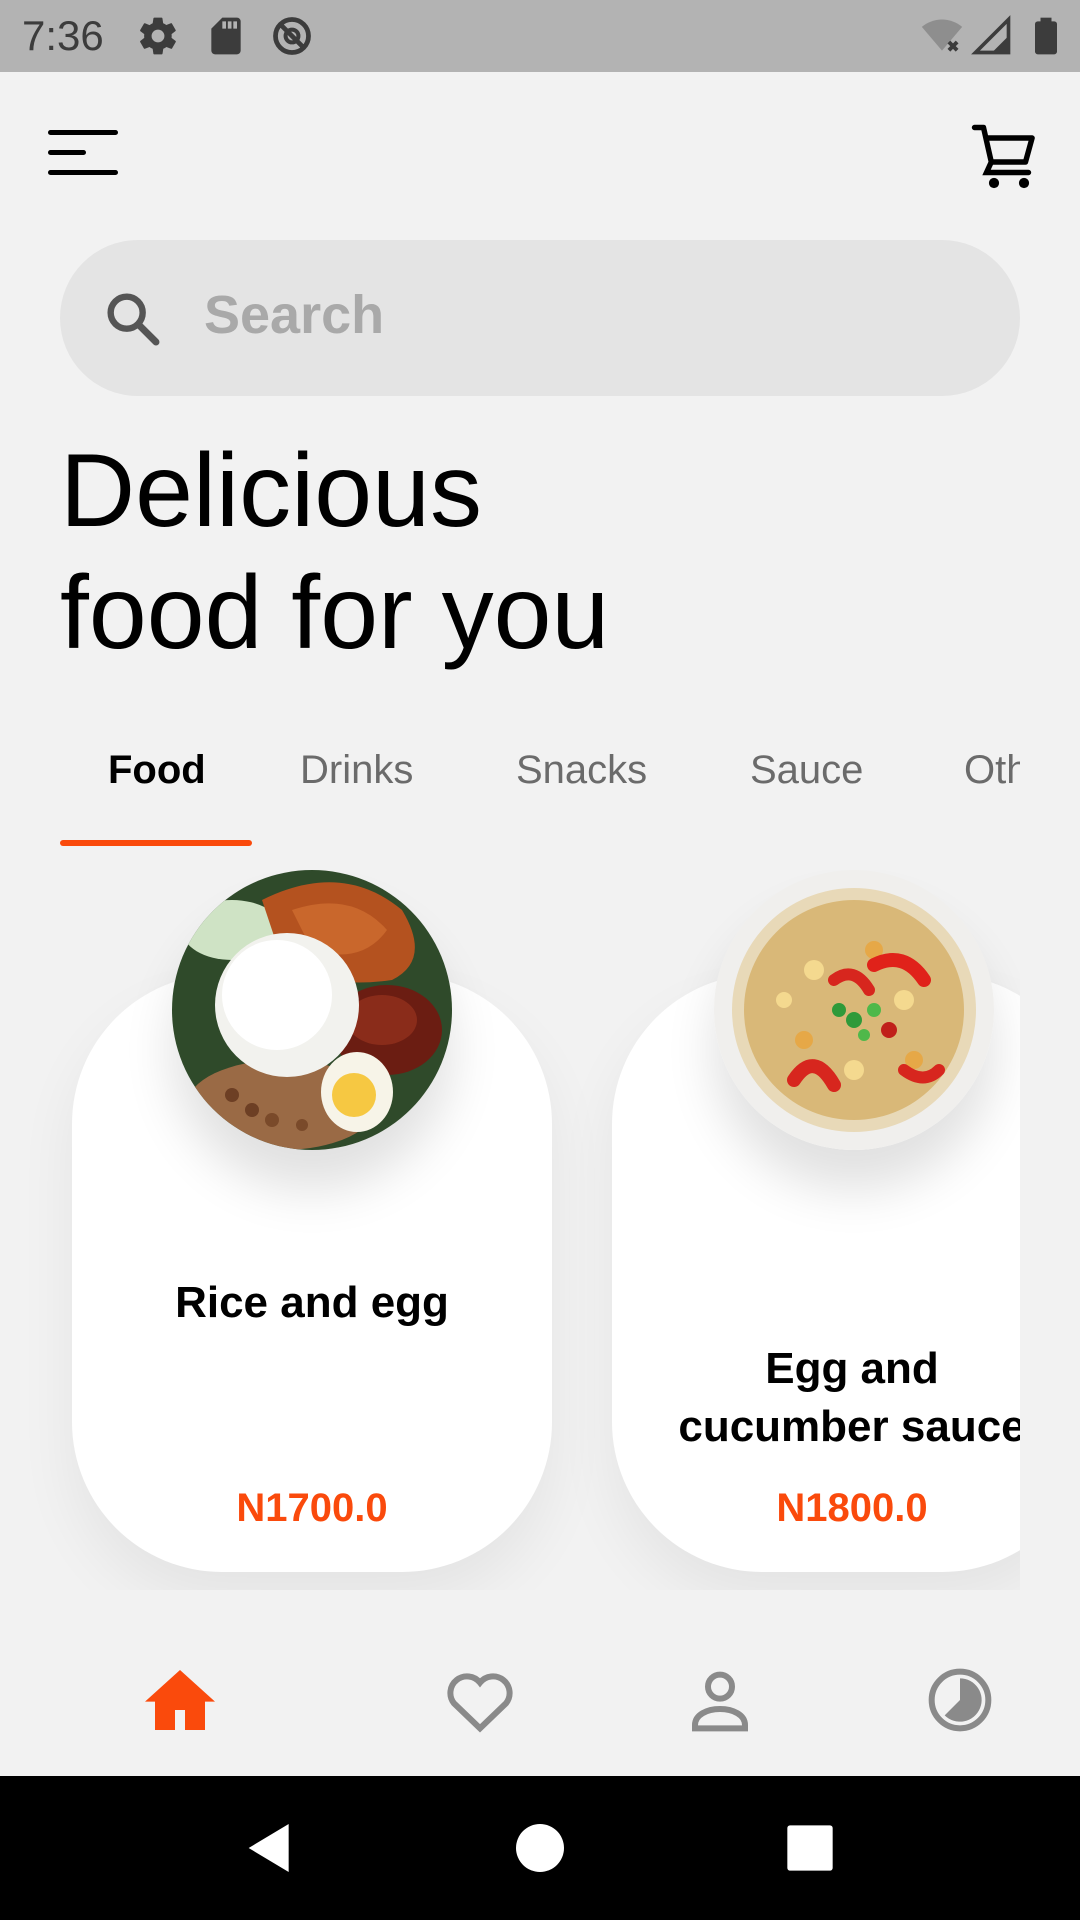 The height and width of the screenshot is (1920, 1080). Describe the element at coordinates (992, 770) in the screenshot. I see `tab-other: Oth` at that location.